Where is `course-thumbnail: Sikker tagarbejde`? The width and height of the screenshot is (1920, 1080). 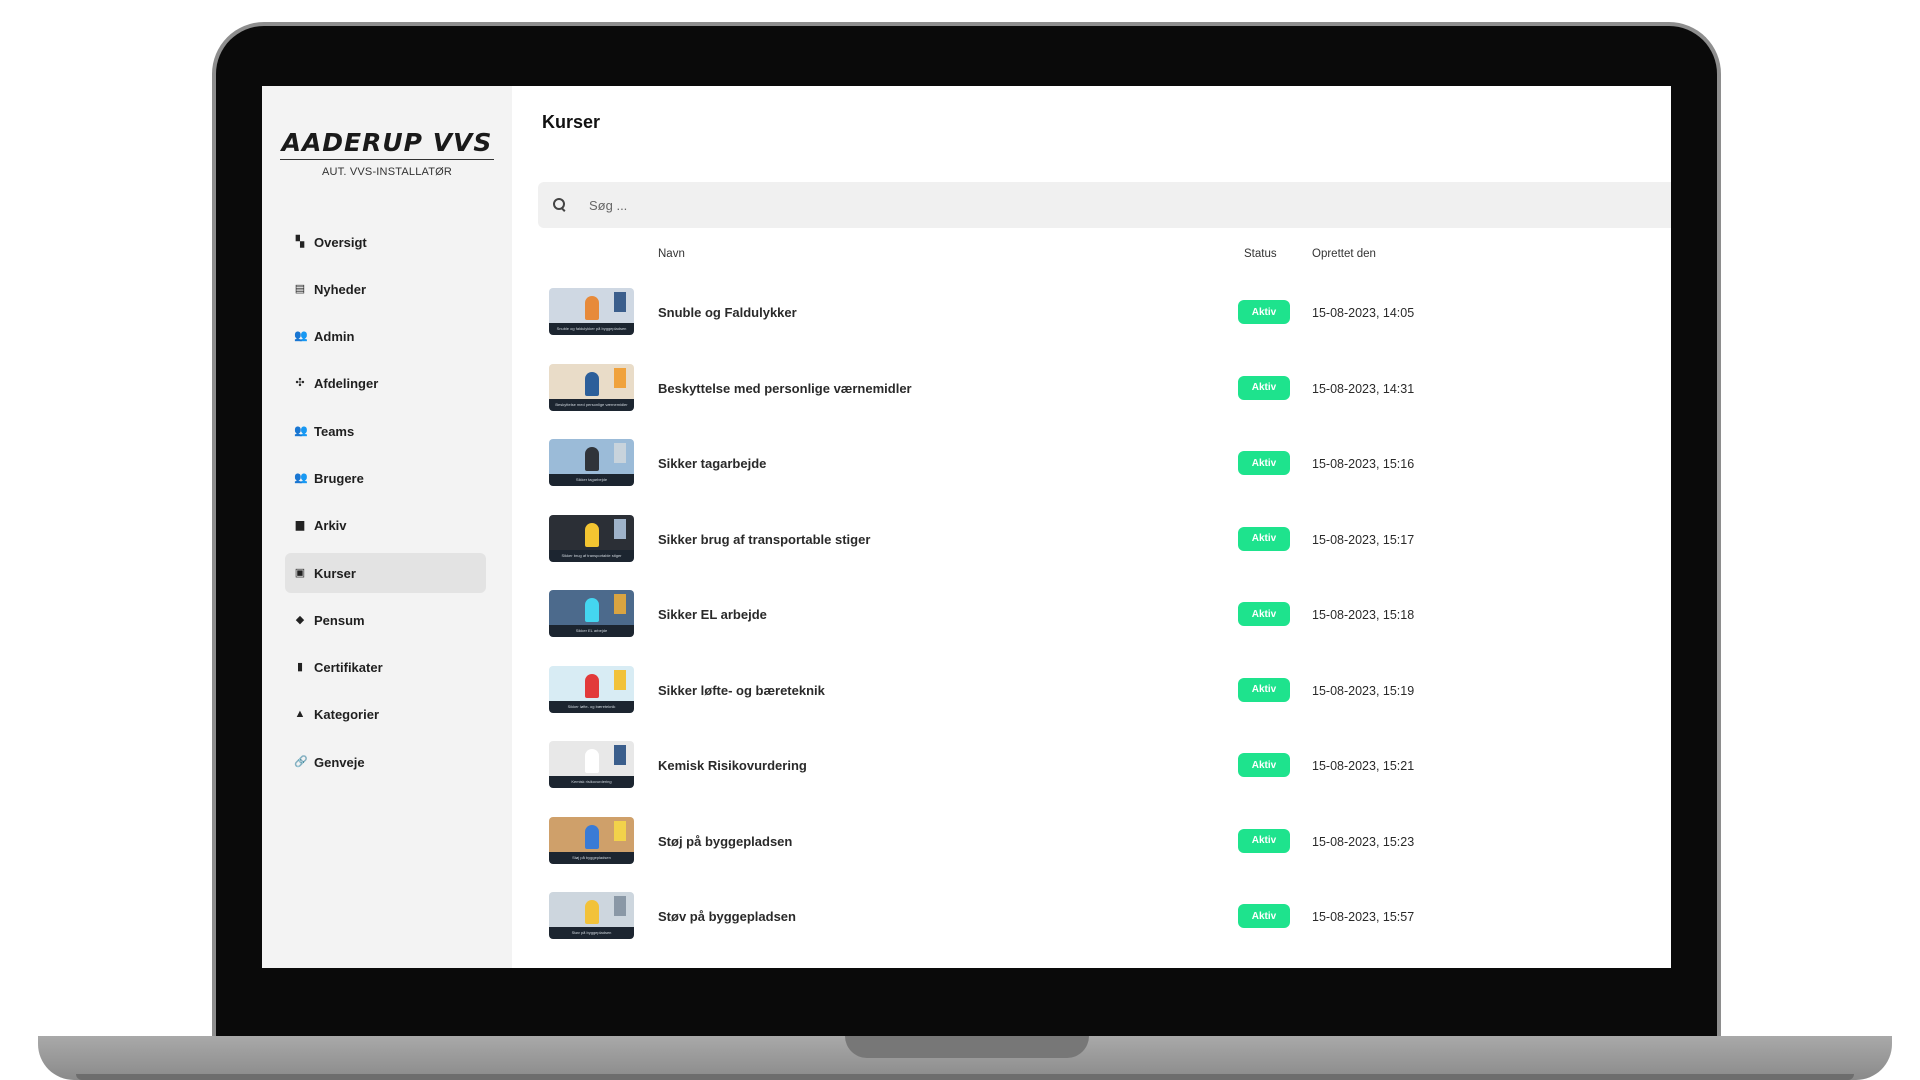 course-thumbnail: Sikker tagarbejde is located at coordinates (591, 462).